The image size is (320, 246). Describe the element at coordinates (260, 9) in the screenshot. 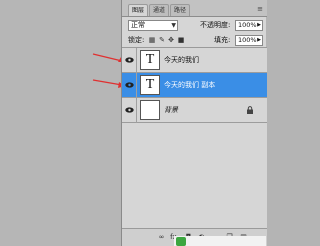

I see `panel-menu-icon: ≡` at that location.